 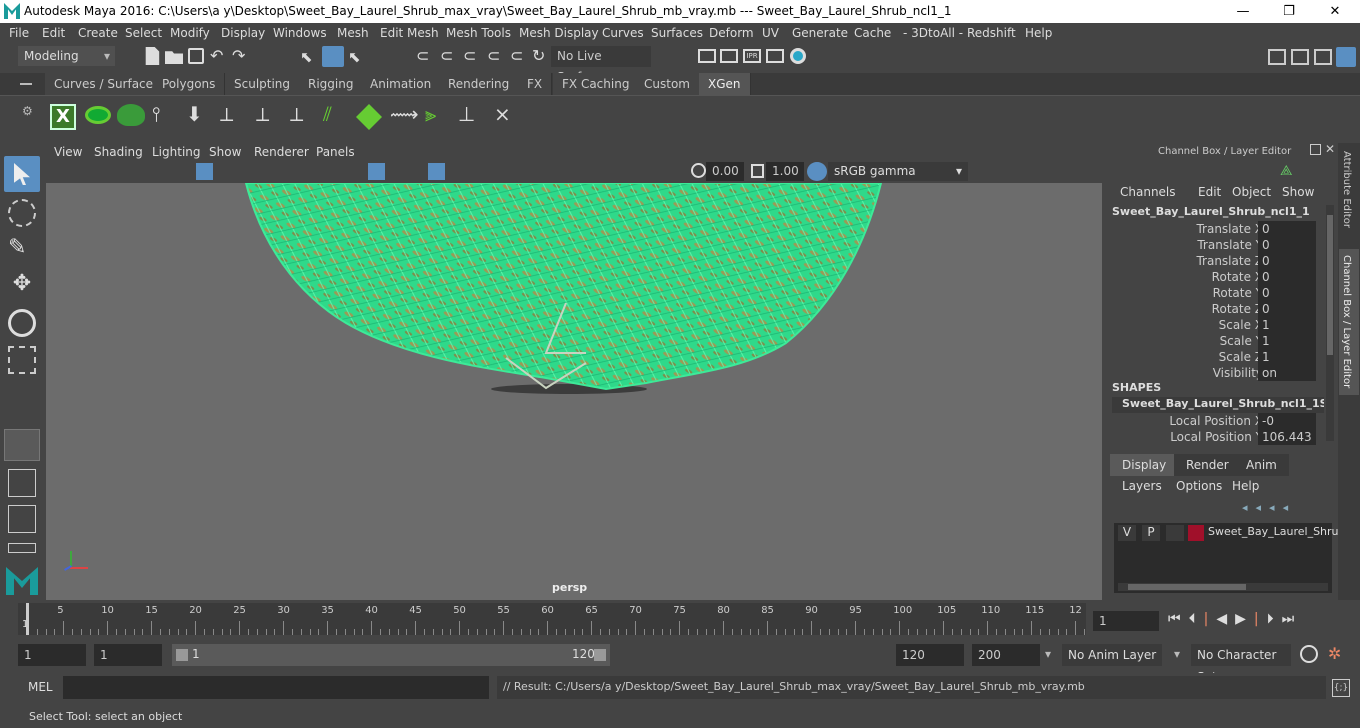 I want to click on open-scene-icon, so click(x=174, y=57).